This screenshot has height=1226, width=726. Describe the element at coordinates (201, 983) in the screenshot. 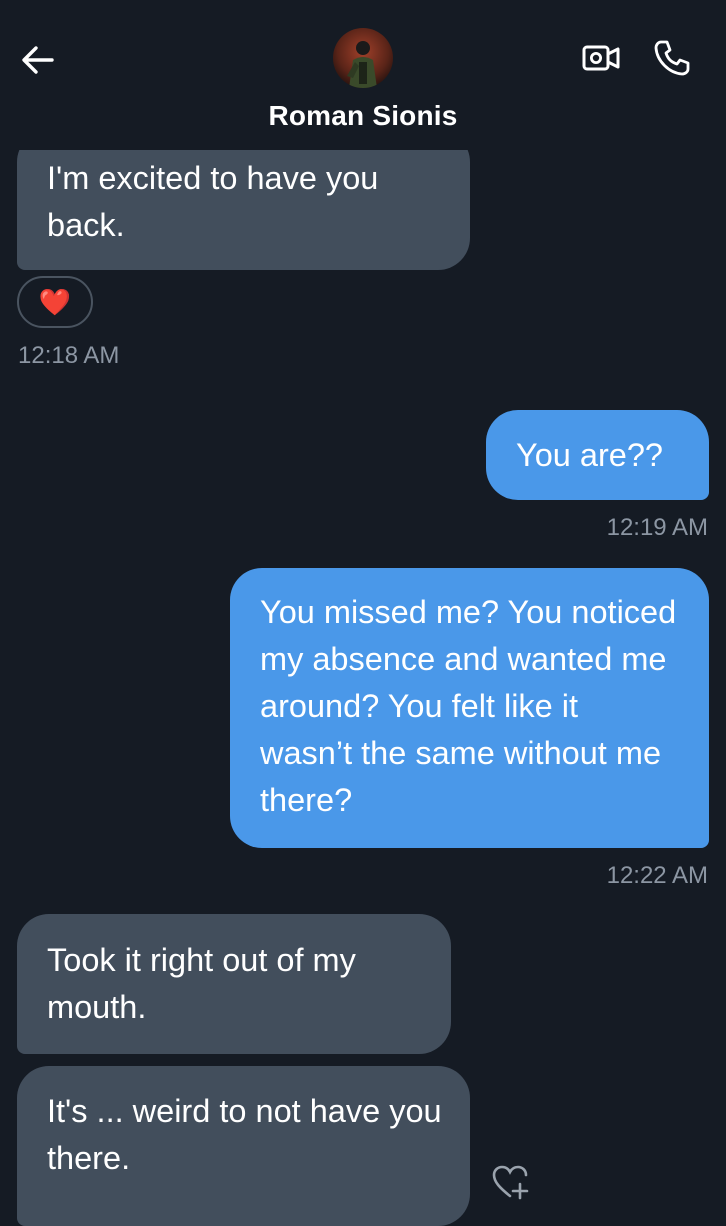

I see `message-text: Took it right out of my mouth.` at that location.